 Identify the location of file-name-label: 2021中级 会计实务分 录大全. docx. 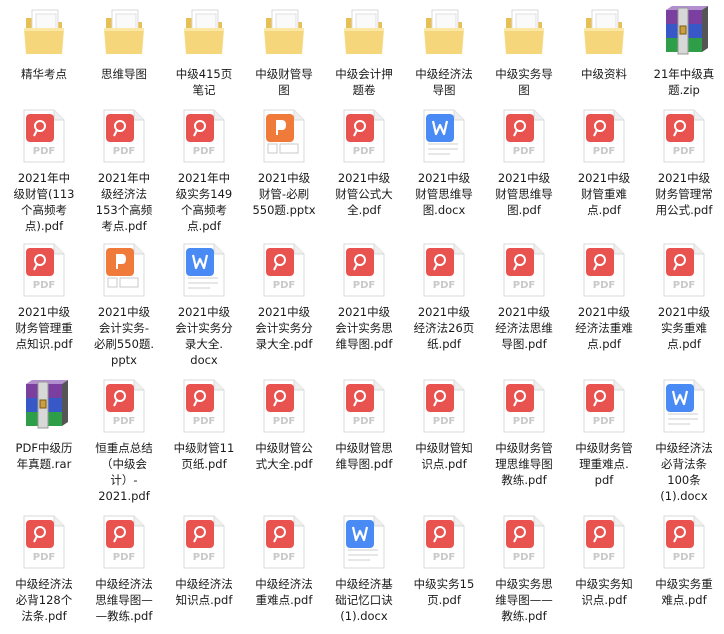
(204, 336).